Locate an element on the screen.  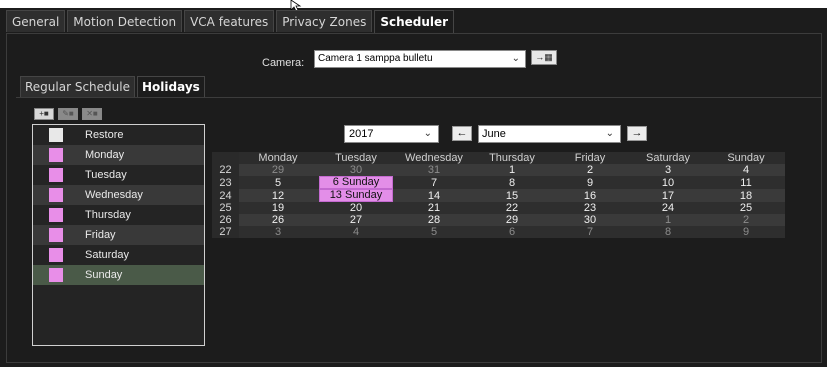
year-select: 2017 ⌄ is located at coordinates (391, 134).